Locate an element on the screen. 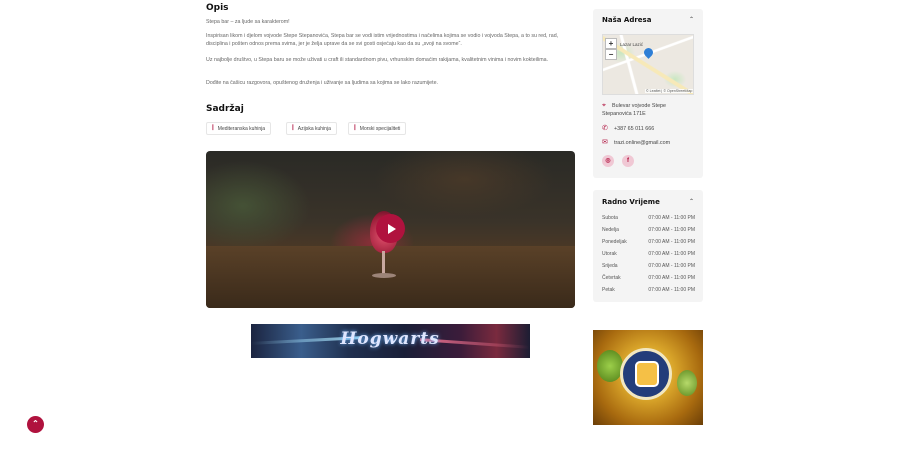 The width and height of the screenshot is (910, 450). tag-mediterranean: ꟾ Mediteranska kuhinja is located at coordinates (239, 128).